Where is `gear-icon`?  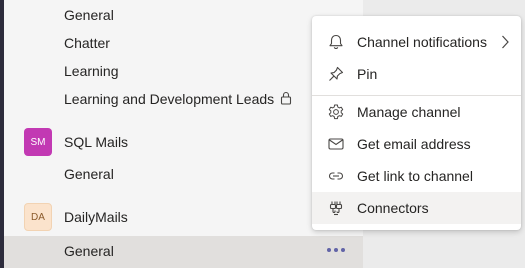
gear-icon is located at coordinates (336, 112).